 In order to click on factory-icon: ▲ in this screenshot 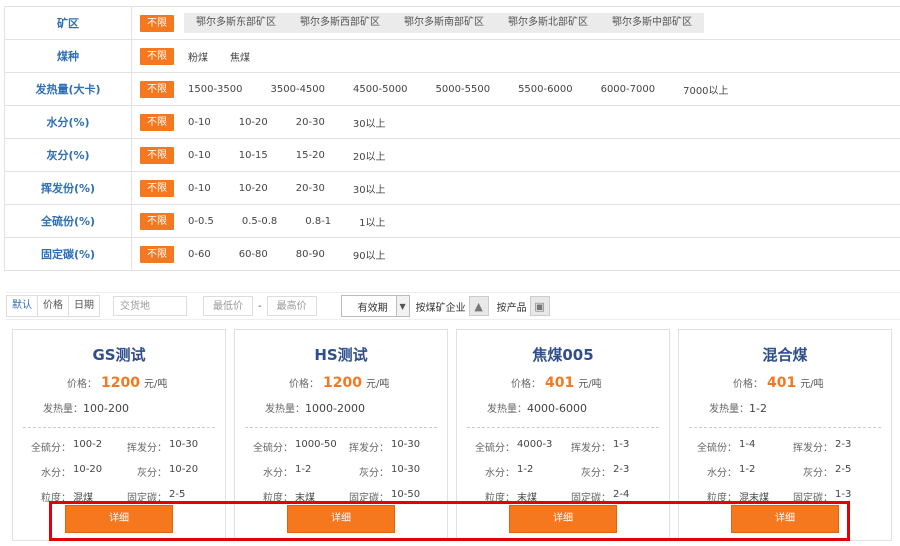, I will do `click(478, 306)`.